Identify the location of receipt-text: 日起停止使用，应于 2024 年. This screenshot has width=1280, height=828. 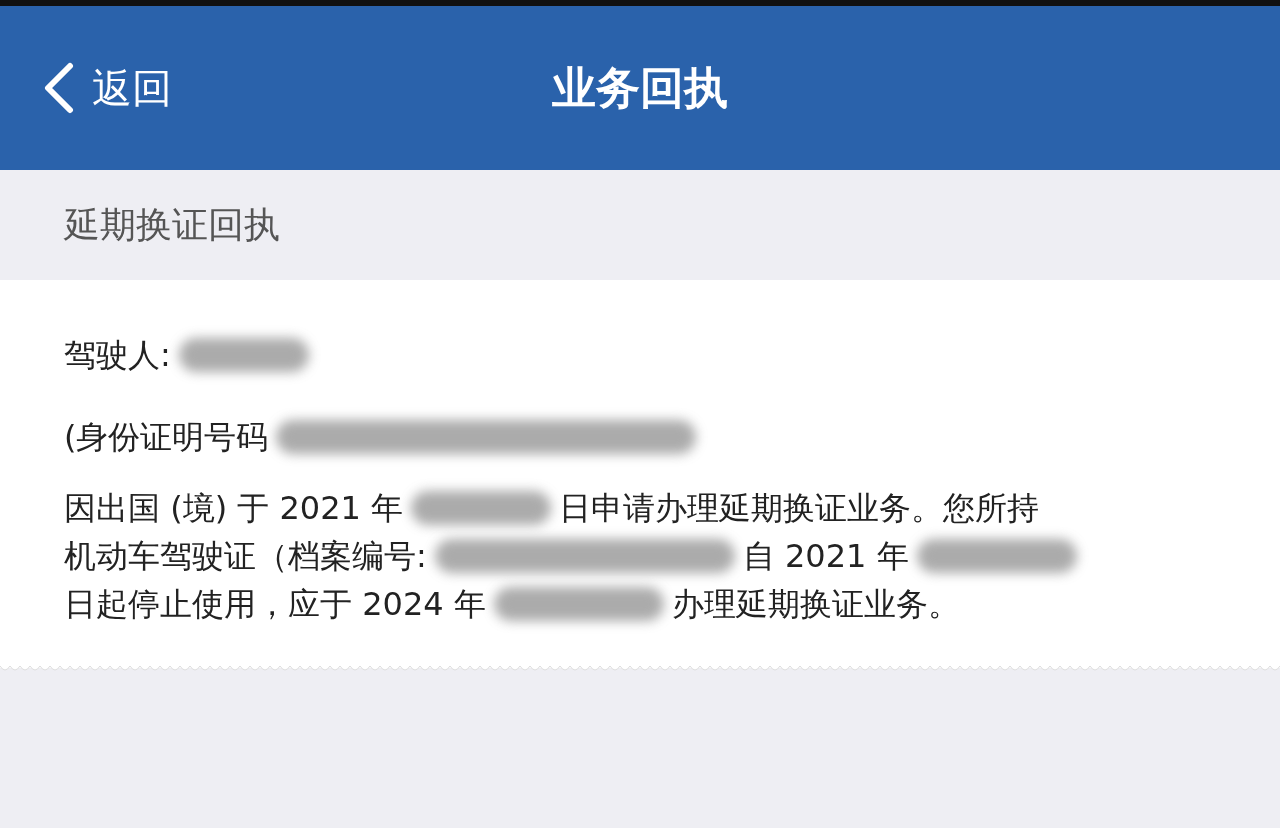
(275, 604).